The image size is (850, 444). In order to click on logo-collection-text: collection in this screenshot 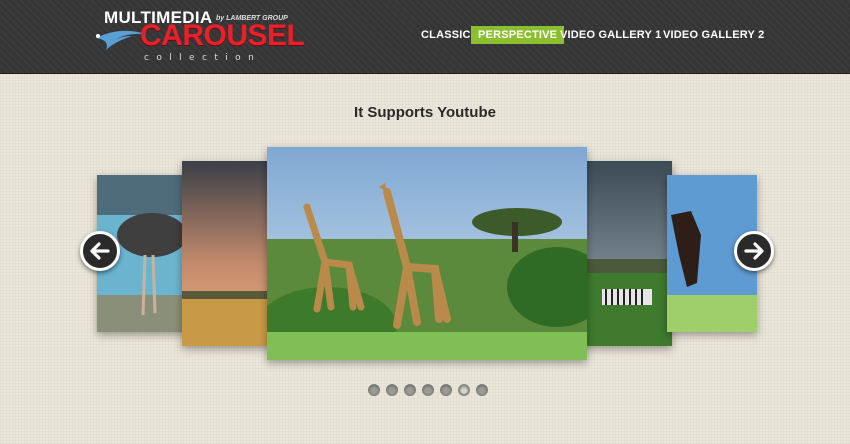, I will do `click(203, 58)`.